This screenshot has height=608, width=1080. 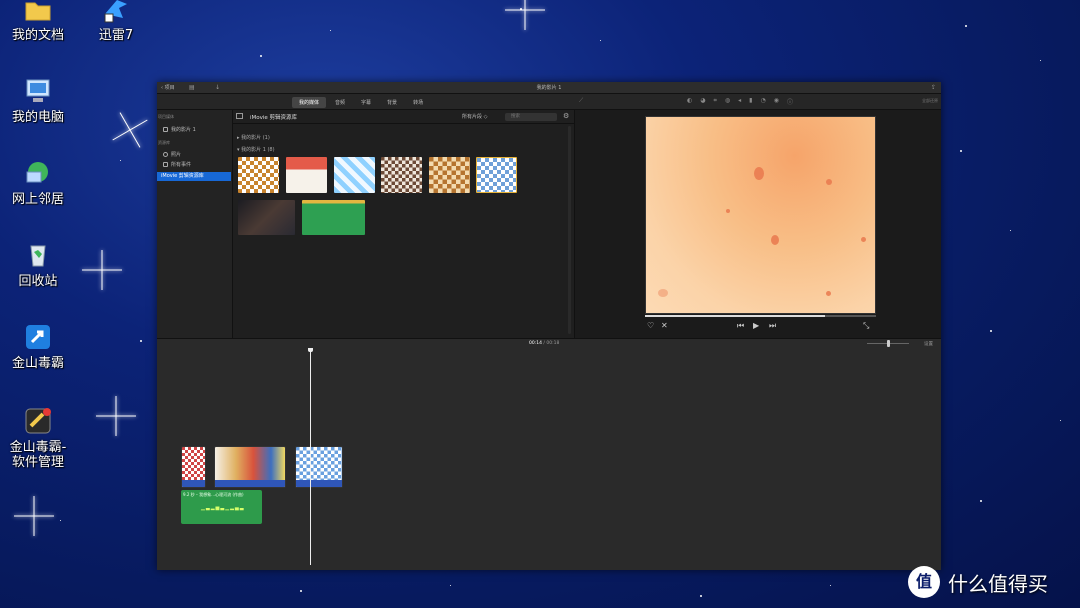 What do you see at coordinates (181, 165) in the screenshot?
I see `sidebar-item-label: 所有事件` at bounding box center [181, 165].